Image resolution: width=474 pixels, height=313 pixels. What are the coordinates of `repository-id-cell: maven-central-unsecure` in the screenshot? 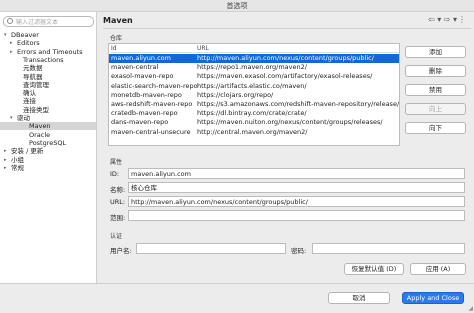 It's located at (151, 131).